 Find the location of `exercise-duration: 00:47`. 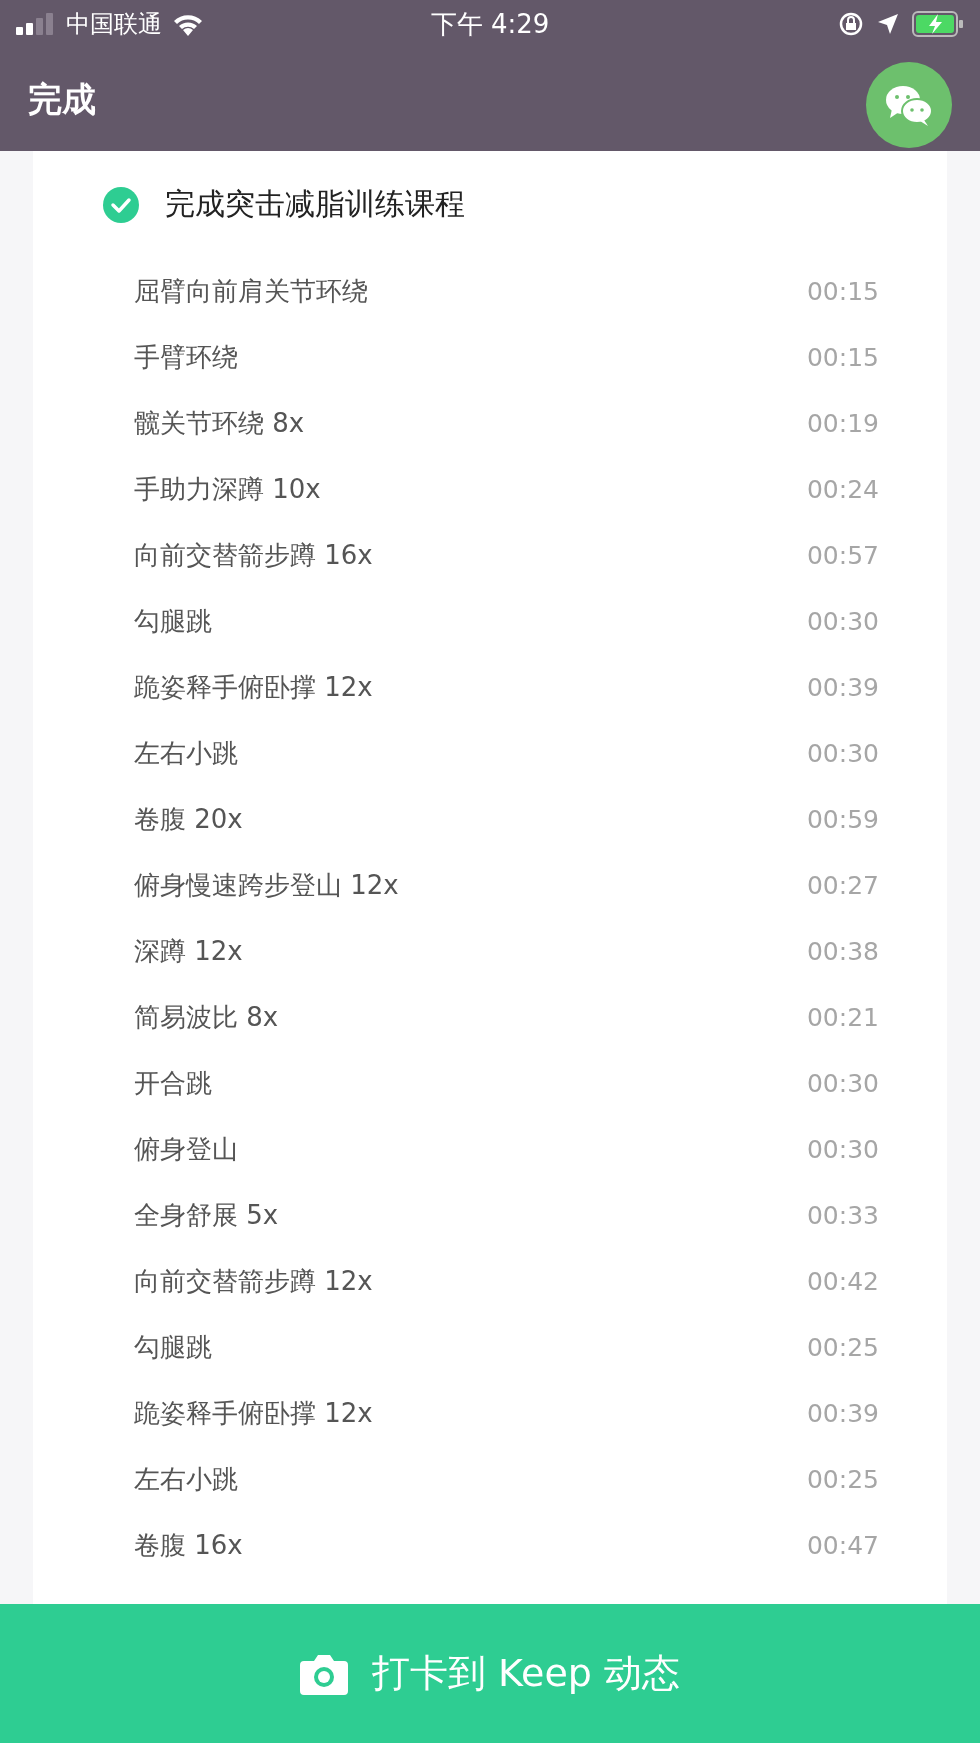

exercise-duration: 00:47 is located at coordinates (842, 1545).